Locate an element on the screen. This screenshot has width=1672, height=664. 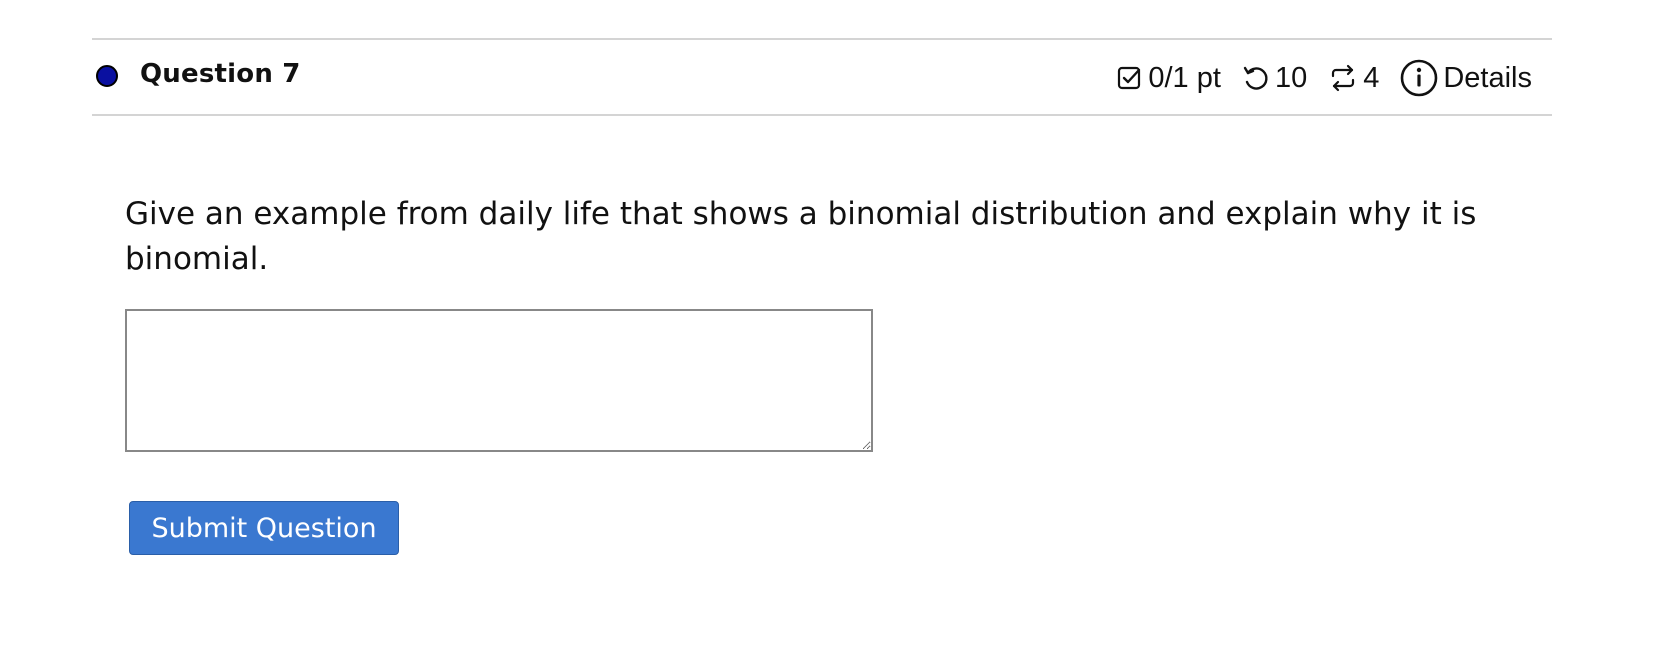
submit-question-button: Submit Question is located at coordinates (264, 528).